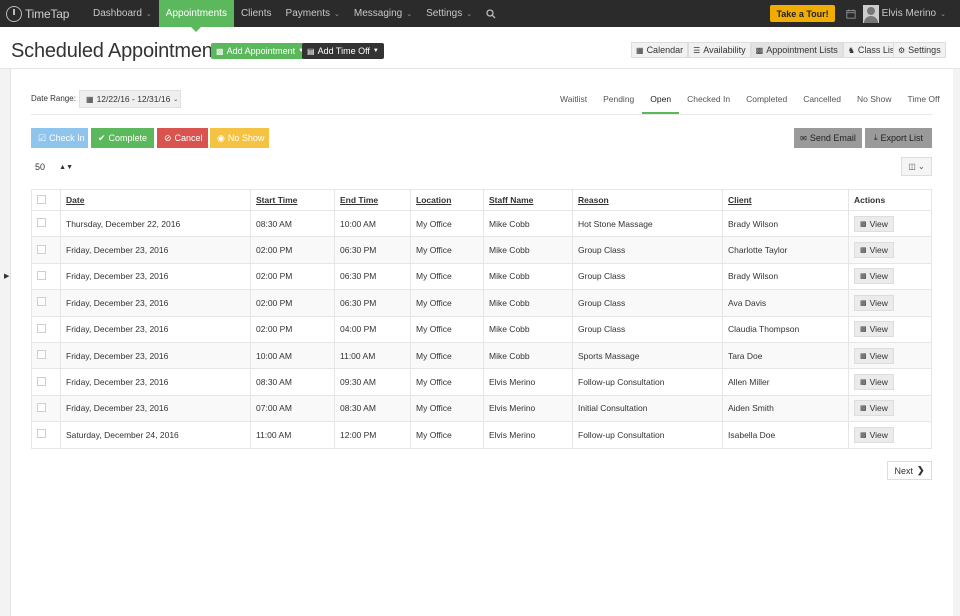  What do you see at coordinates (660, 50) in the screenshot?
I see `calendar-view-button: ▦ Calendar` at bounding box center [660, 50].